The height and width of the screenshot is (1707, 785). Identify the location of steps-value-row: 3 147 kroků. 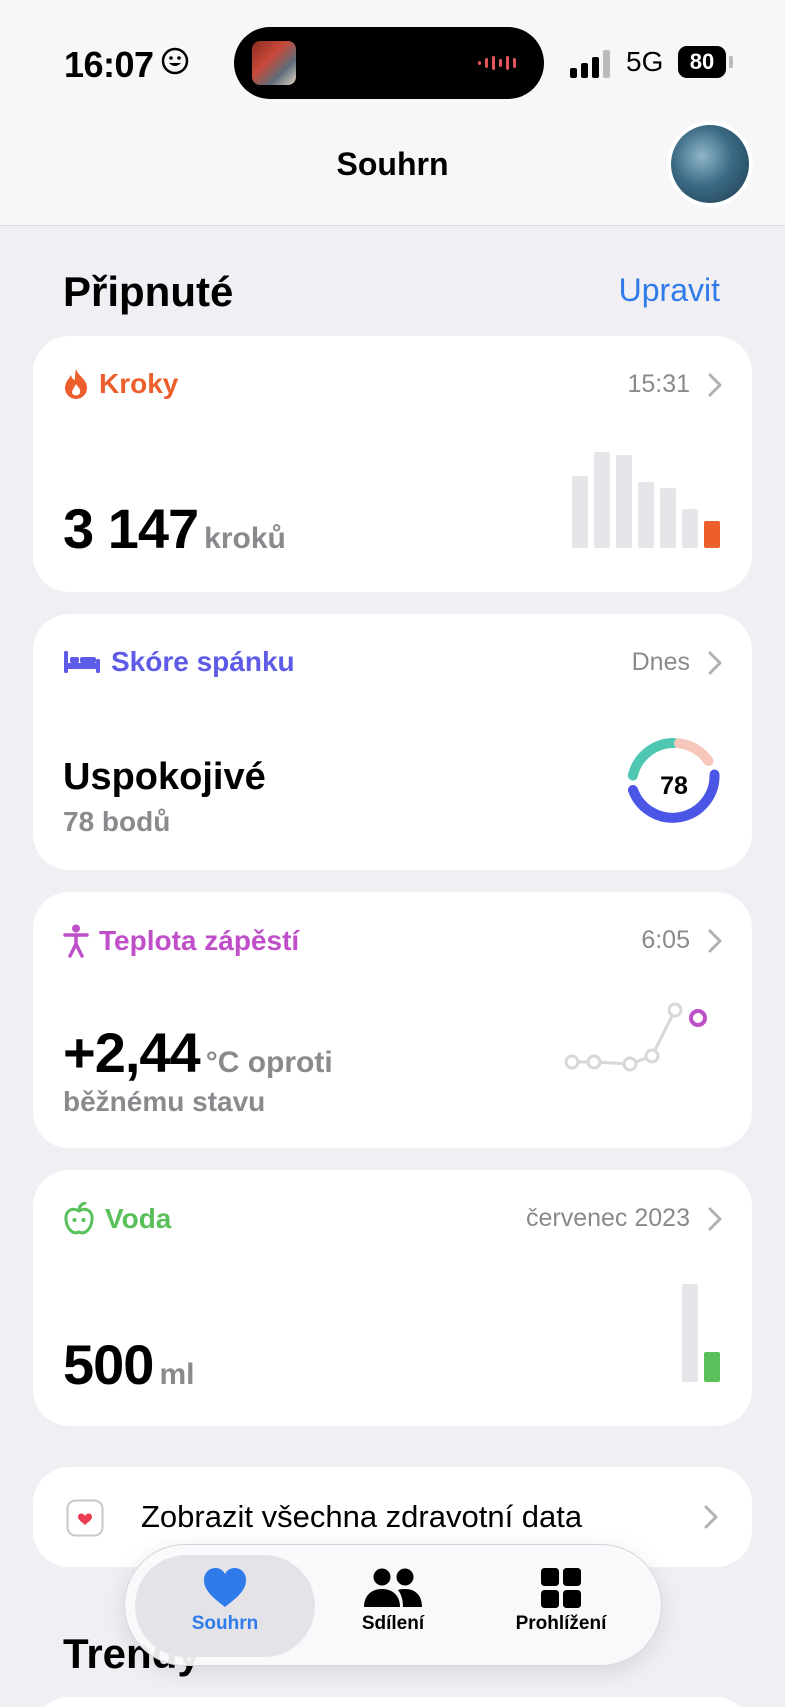
(174, 528).